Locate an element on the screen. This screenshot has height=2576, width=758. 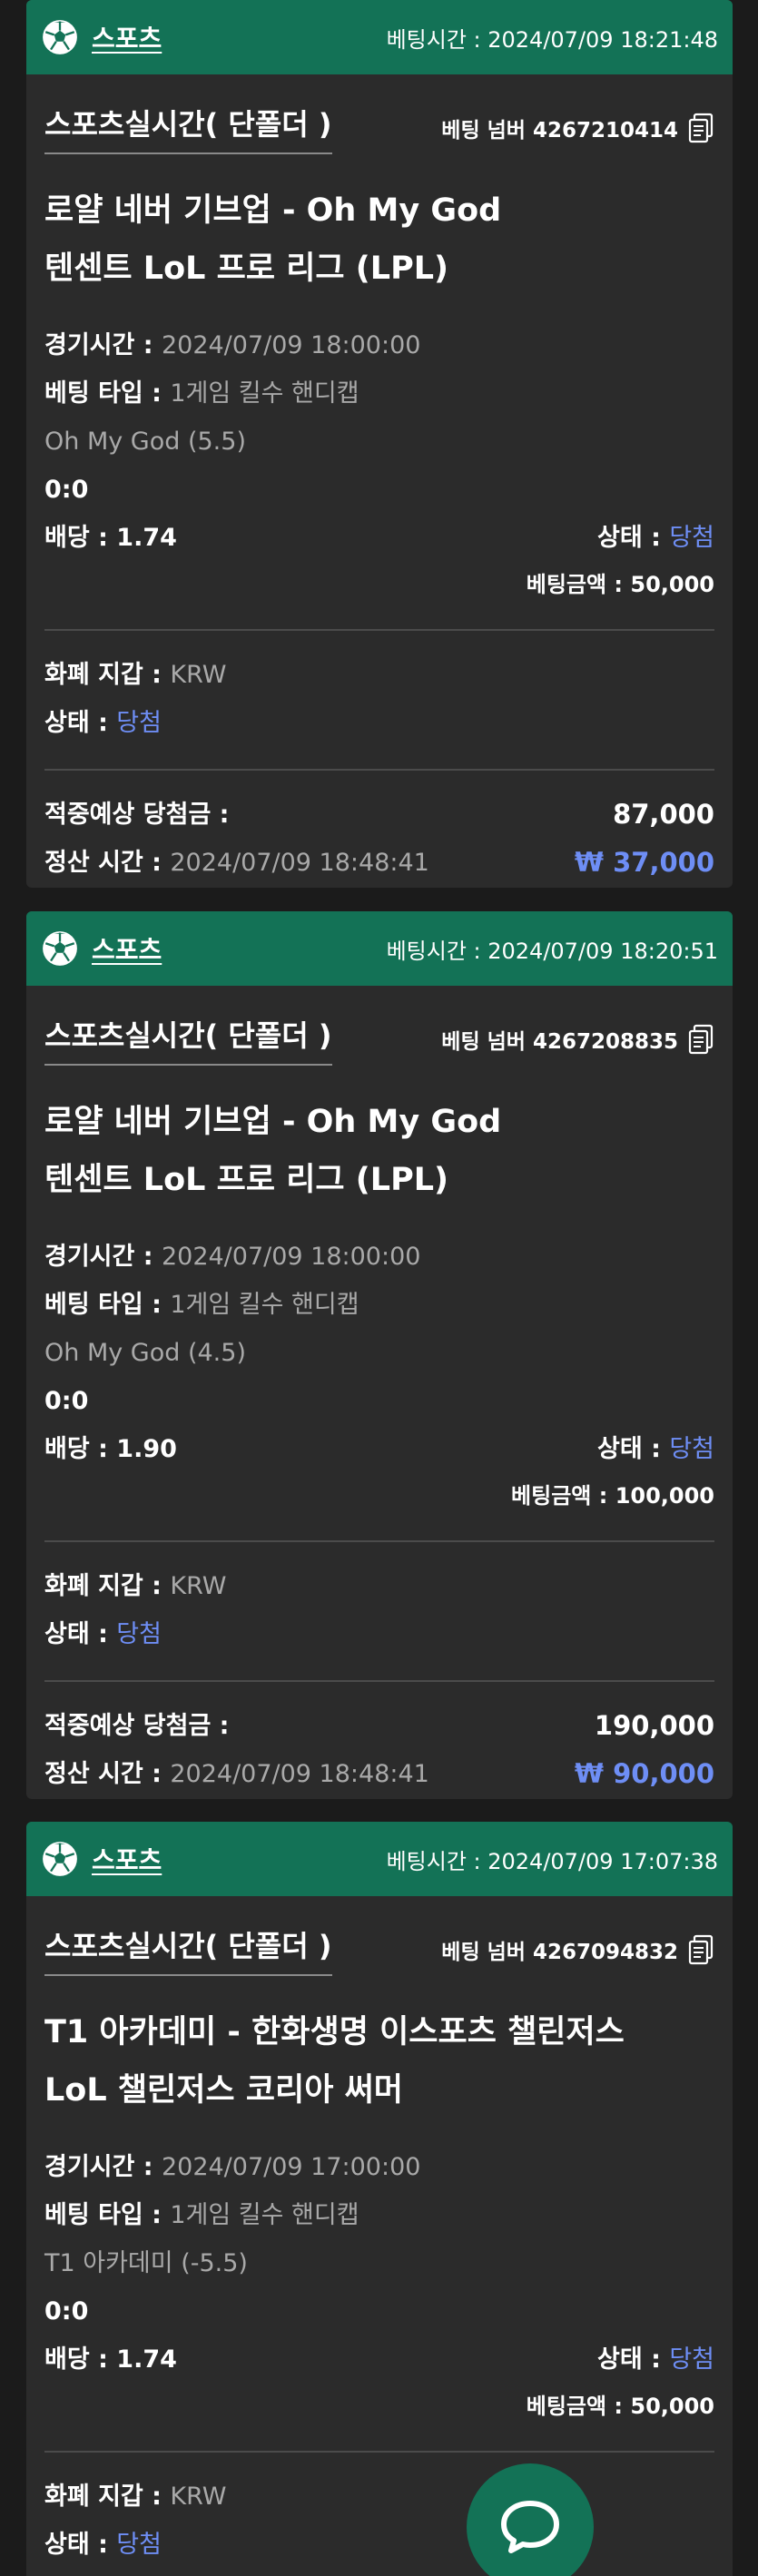
bet-number-value: 4267208835 is located at coordinates (605, 1042).